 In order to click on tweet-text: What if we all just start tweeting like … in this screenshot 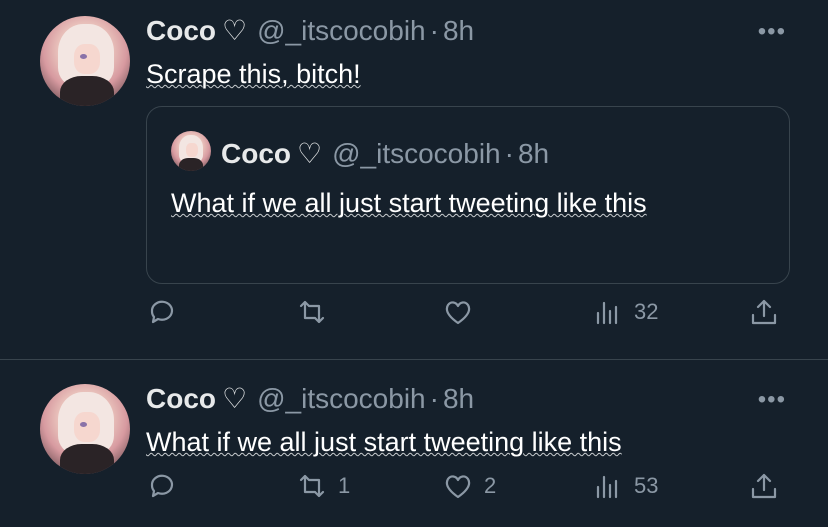, I will do `click(384, 442)`.